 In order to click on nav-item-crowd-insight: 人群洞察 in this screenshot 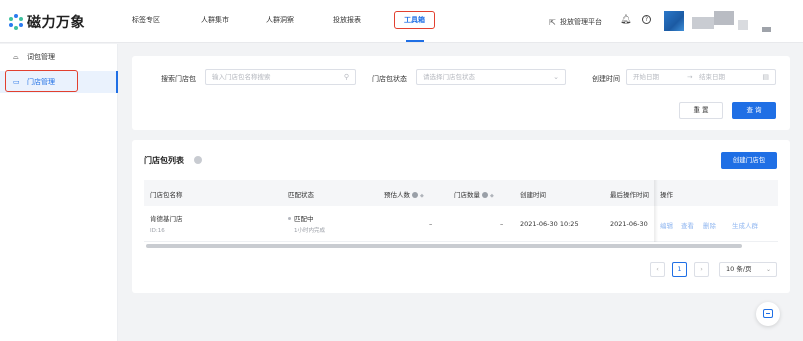, I will do `click(280, 20)`.